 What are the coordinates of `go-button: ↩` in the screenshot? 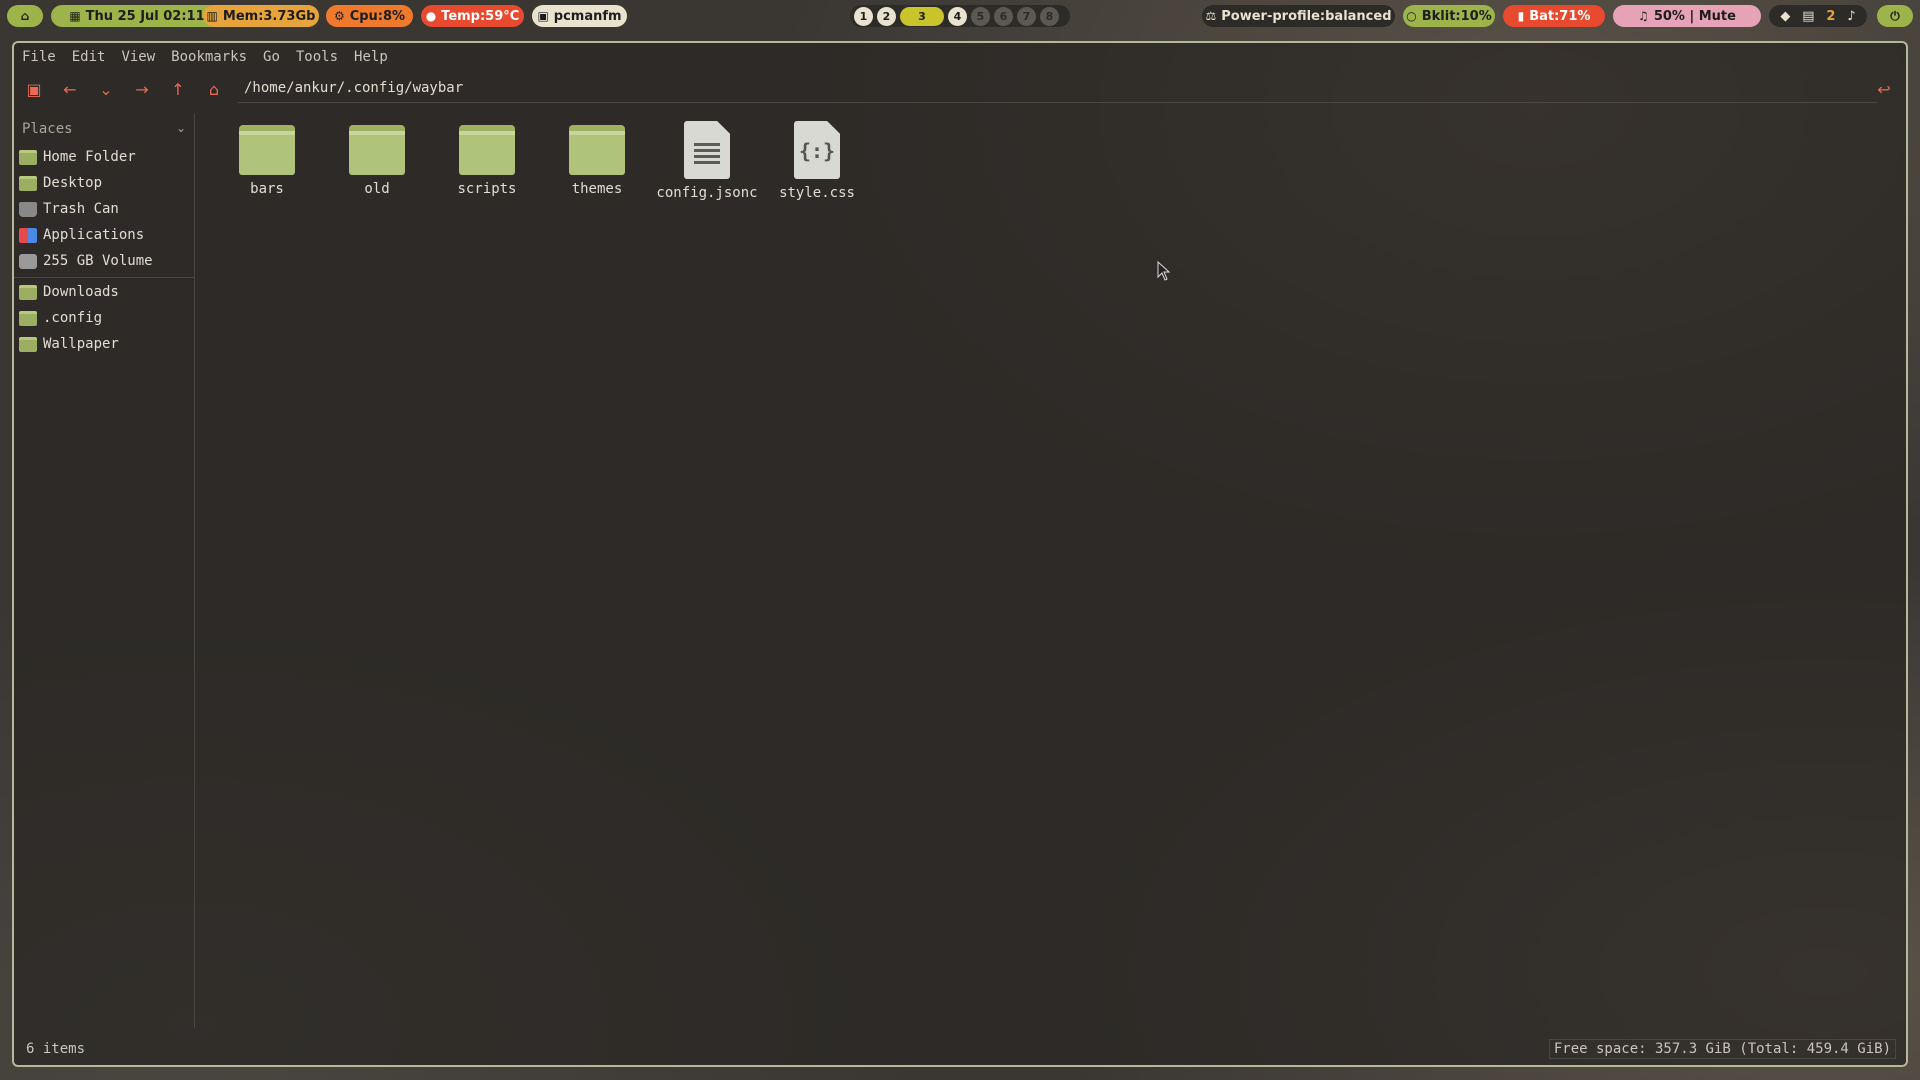 It's located at (1884, 89).